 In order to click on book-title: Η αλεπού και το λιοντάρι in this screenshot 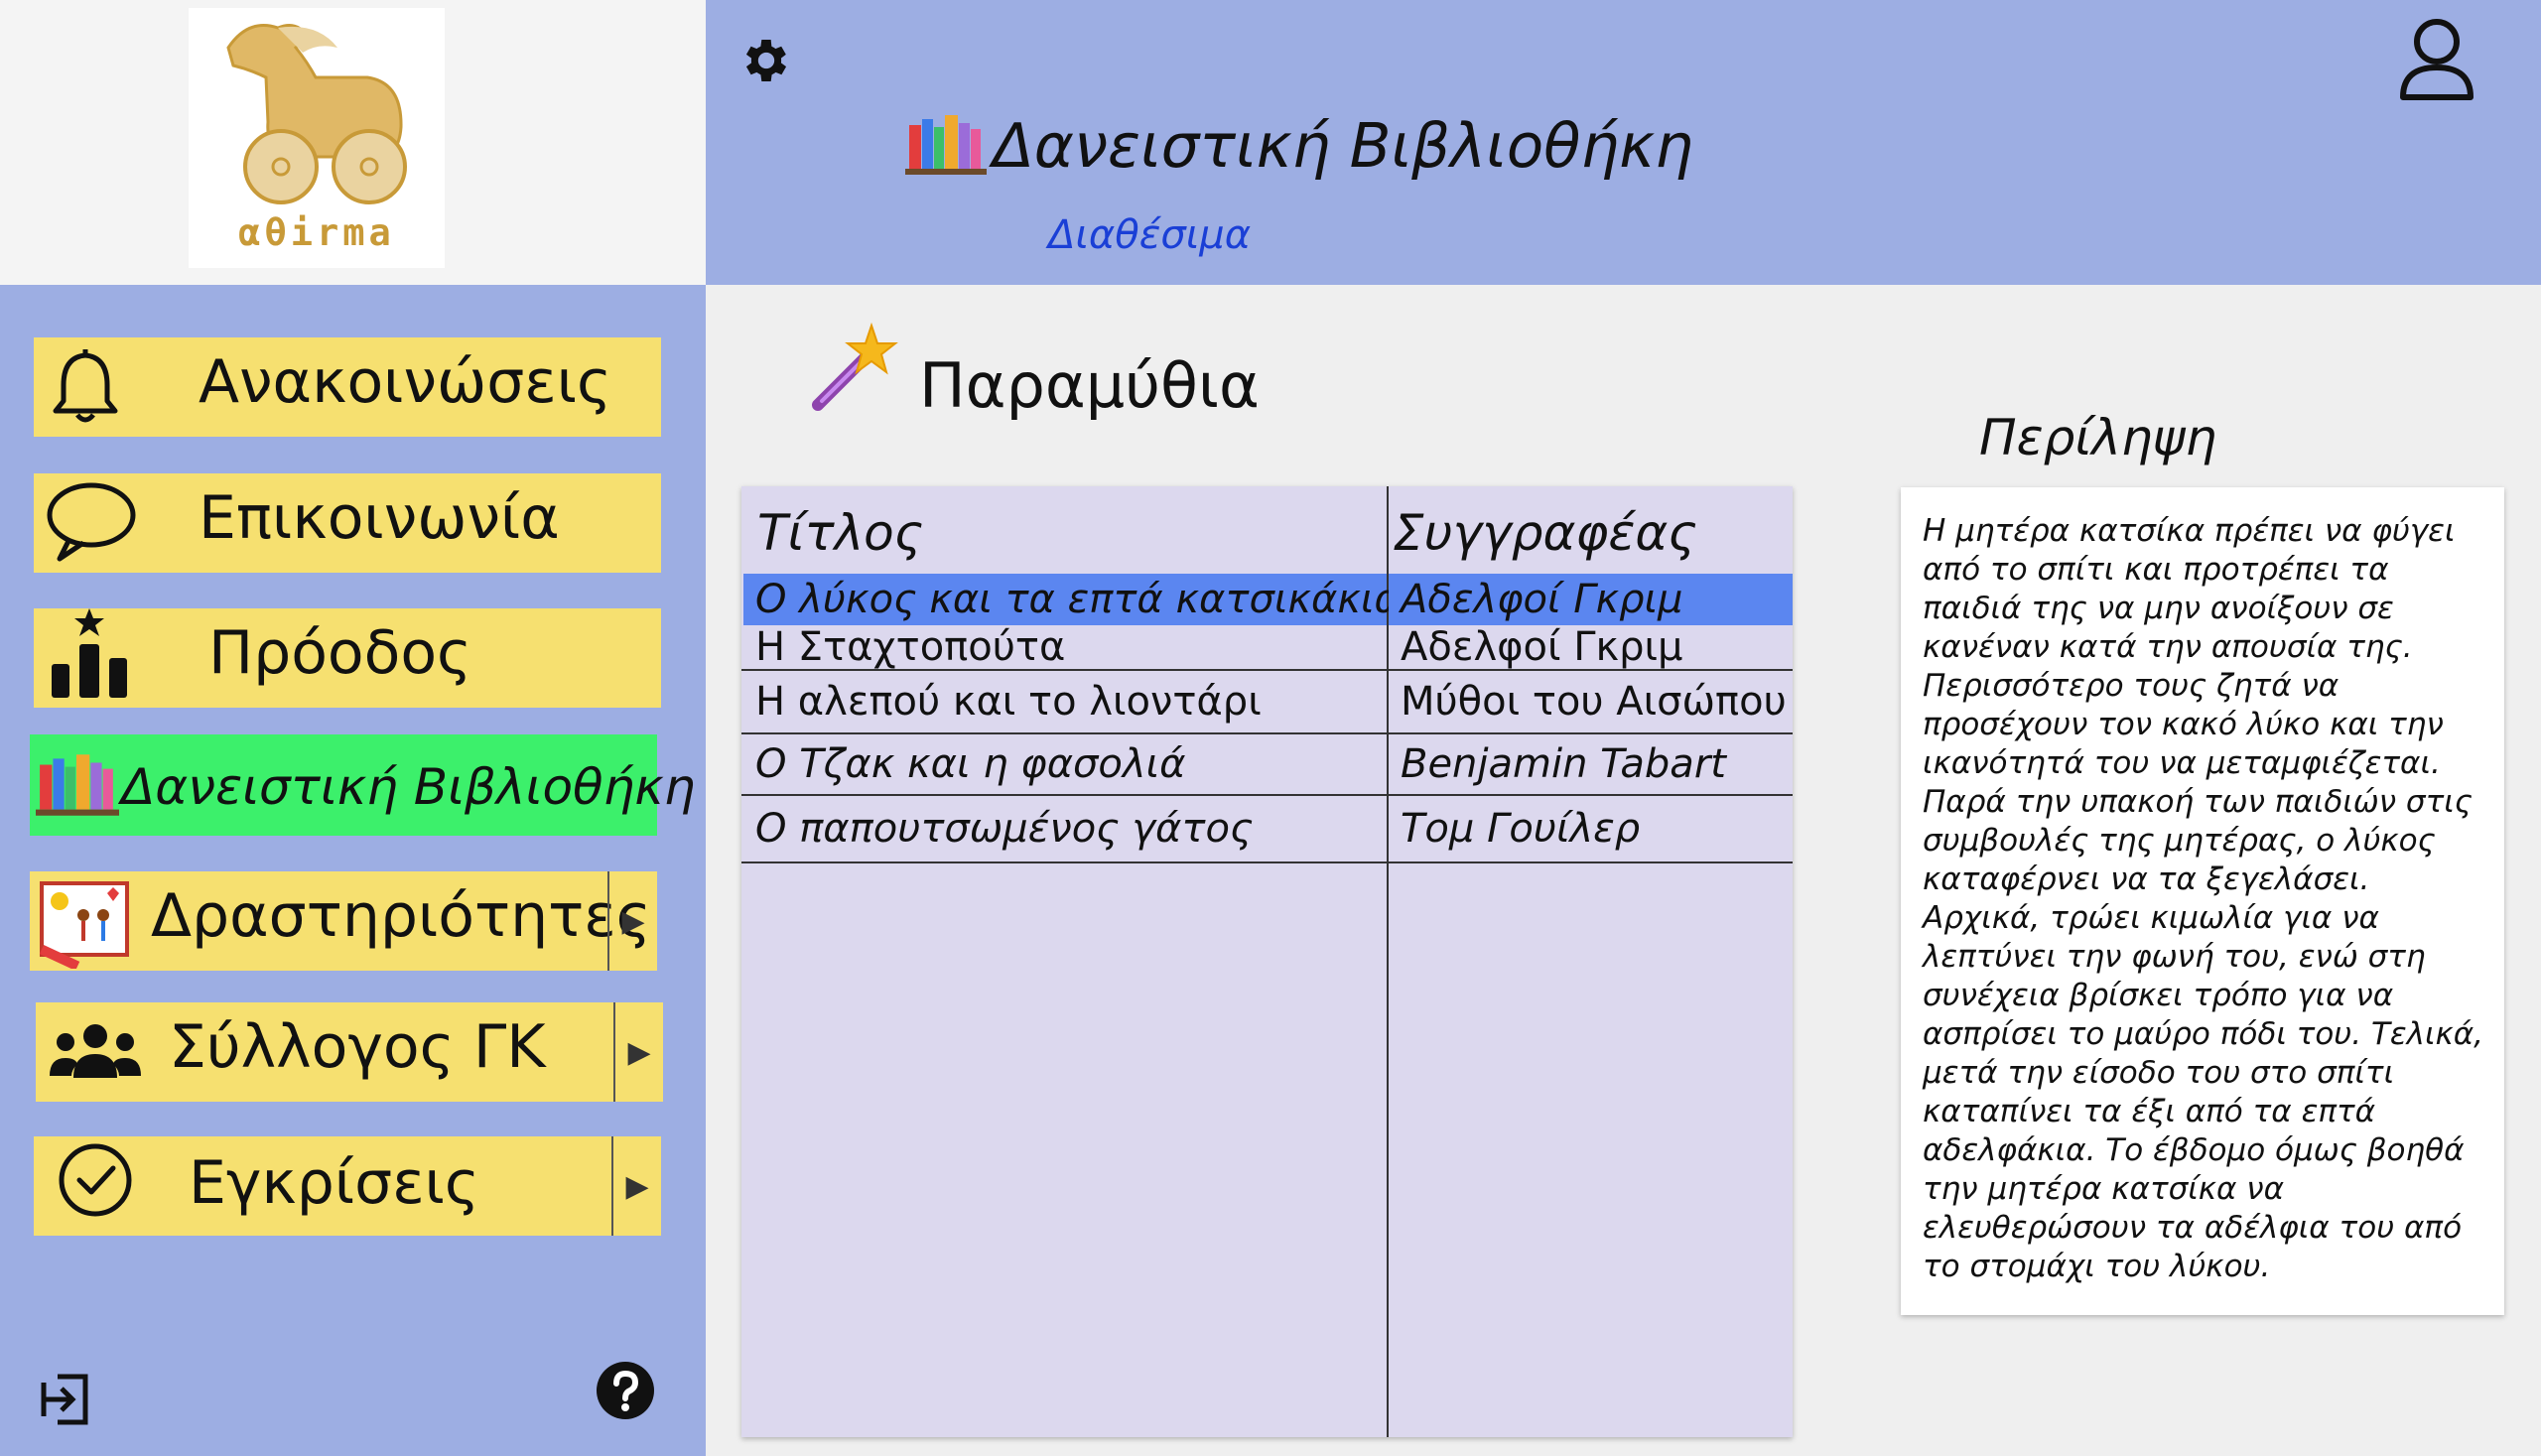, I will do `click(1008, 702)`.